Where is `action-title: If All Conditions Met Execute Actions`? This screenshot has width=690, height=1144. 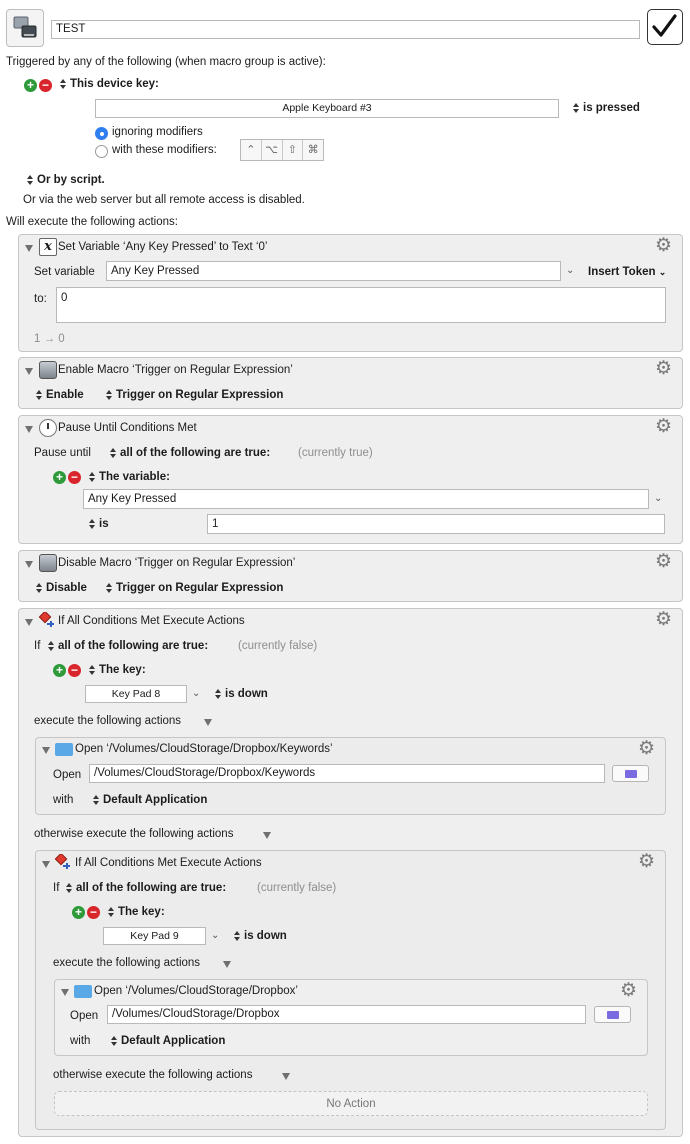
action-title: If All Conditions Met Execute Actions is located at coordinates (168, 863).